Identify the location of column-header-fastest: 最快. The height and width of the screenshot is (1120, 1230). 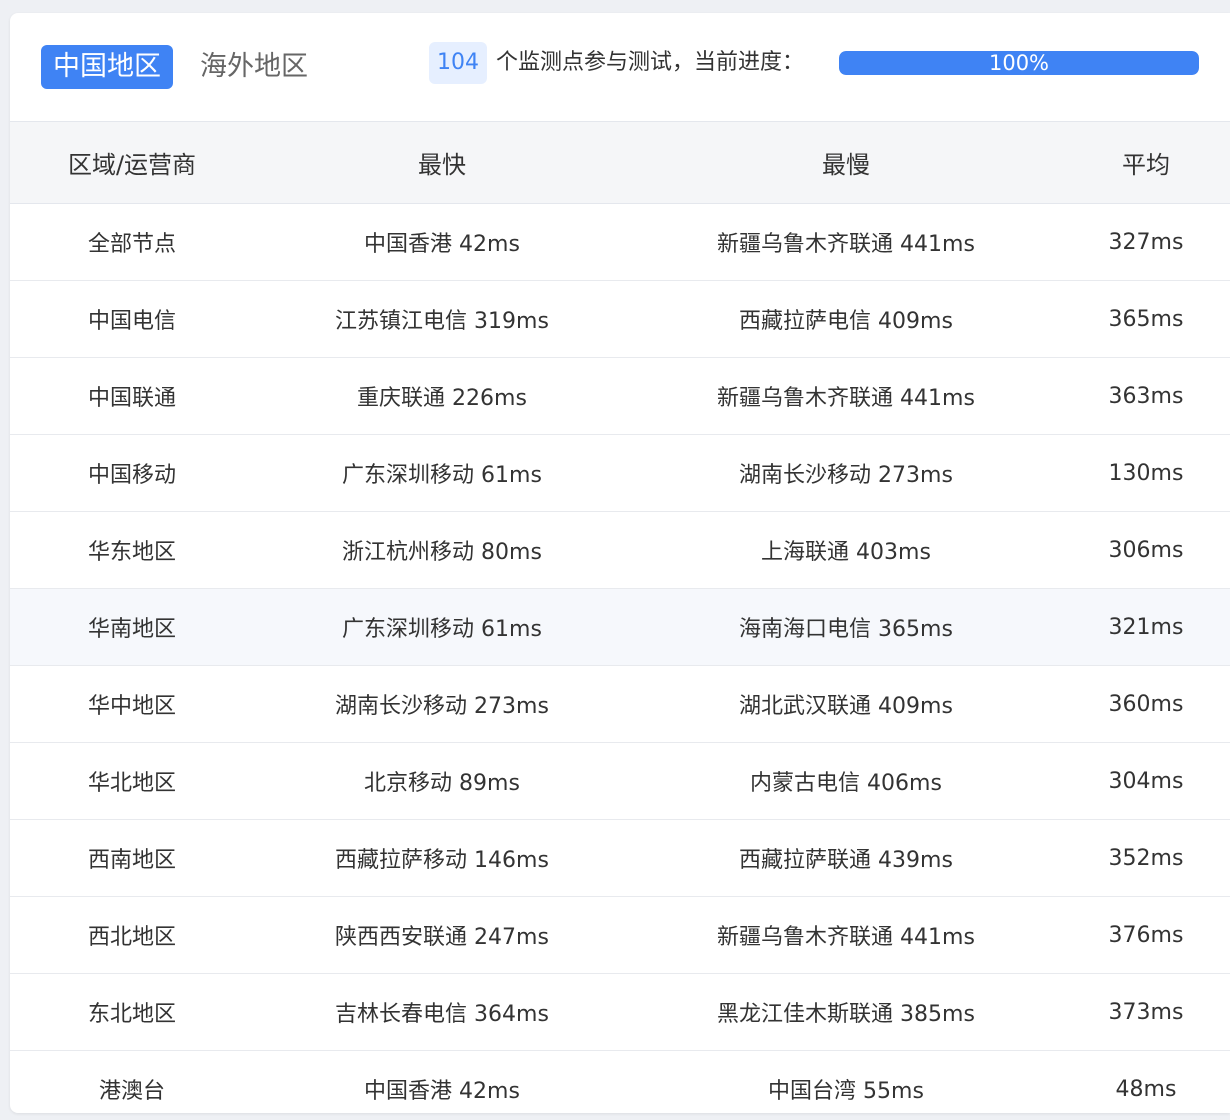
(442, 162).